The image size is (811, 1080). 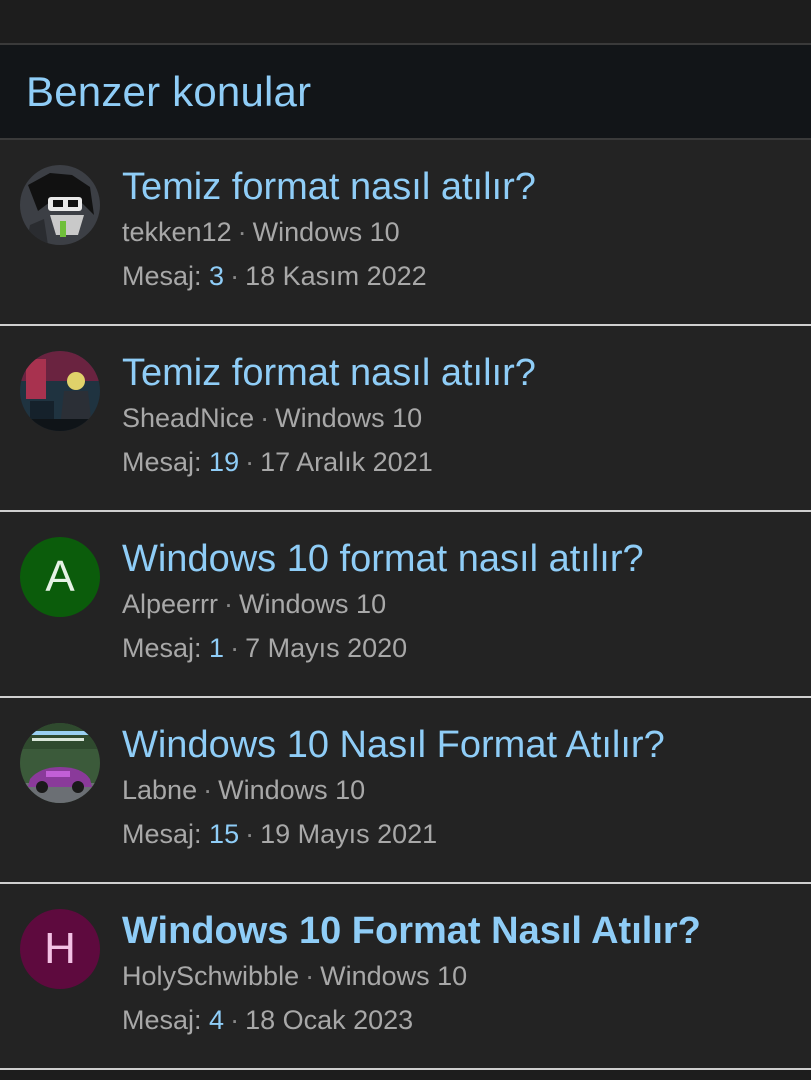 What do you see at coordinates (461, 834) in the screenshot?
I see `thread-meta-stats: Mesaj: 15 · 19 Mayıs 2021` at bounding box center [461, 834].